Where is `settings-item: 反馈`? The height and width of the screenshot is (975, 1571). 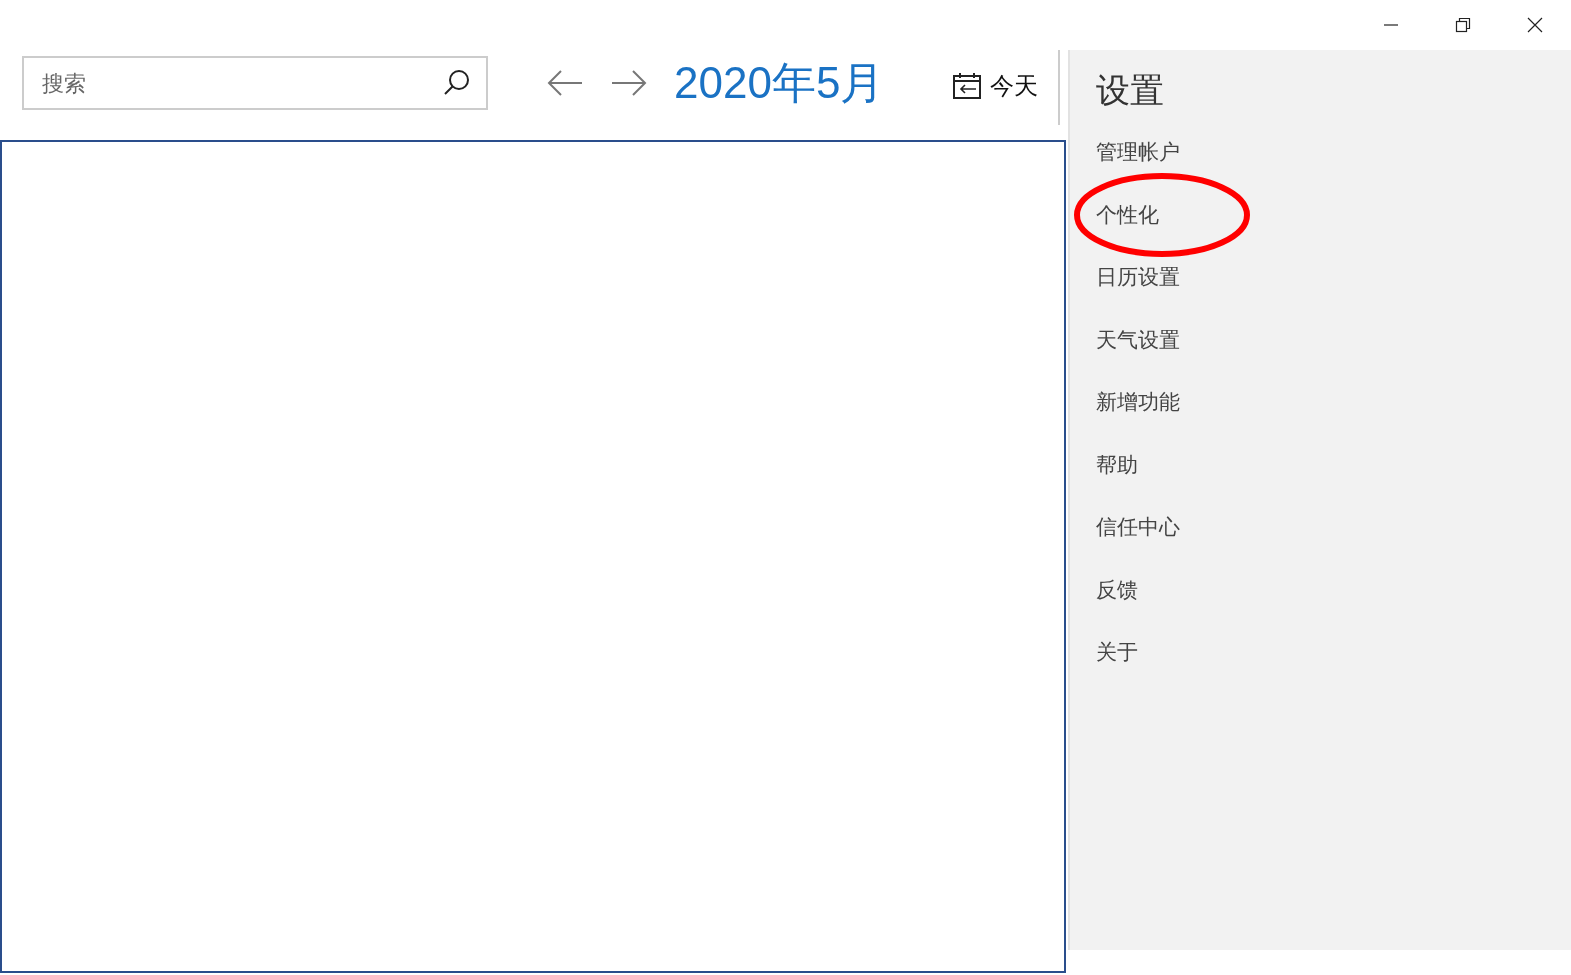
settings-item: 反馈 is located at coordinates (1117, 589).